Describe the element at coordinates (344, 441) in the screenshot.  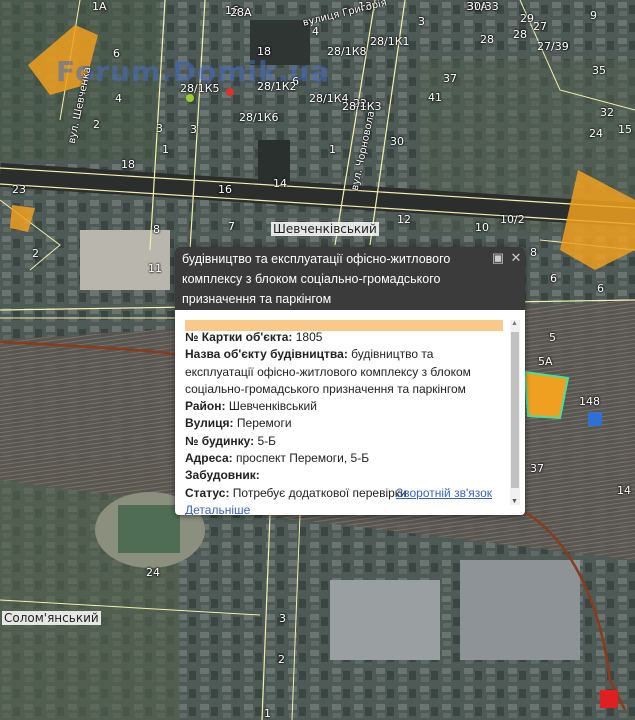
I see `building-row: № будинку: 5-Б` at that location.